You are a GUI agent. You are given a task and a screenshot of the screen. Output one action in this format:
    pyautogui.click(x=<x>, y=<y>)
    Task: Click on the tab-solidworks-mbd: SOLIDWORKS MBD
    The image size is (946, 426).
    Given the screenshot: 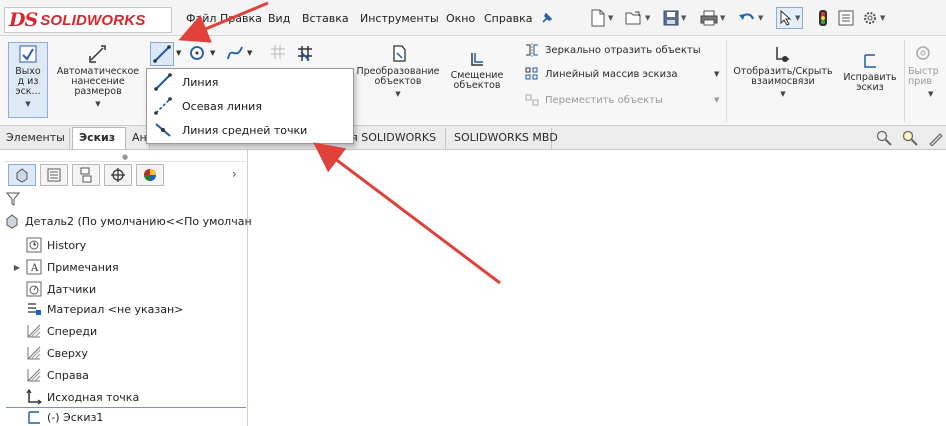 What is the action you would take?
    pyautogui.click(x=503, y=139)
    